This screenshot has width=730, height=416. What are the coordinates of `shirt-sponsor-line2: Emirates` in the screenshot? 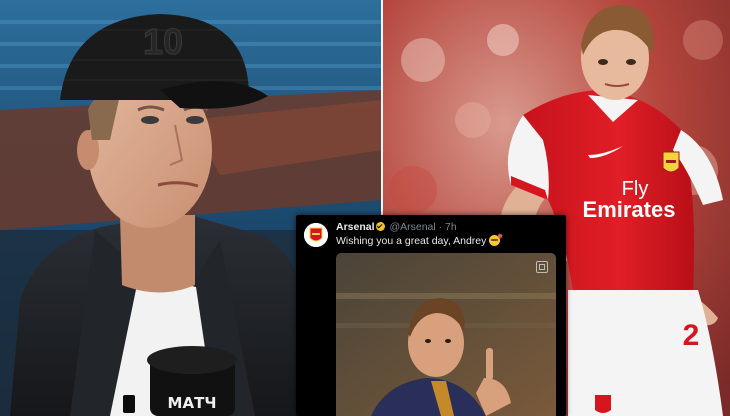 It's located at (629, 209).